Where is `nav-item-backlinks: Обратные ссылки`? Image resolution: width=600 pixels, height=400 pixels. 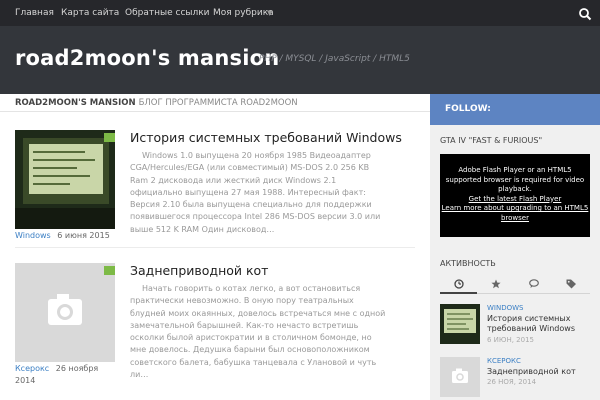
nav-item-backlinks: Обратные ссылки is located at coordinates (167, 13).